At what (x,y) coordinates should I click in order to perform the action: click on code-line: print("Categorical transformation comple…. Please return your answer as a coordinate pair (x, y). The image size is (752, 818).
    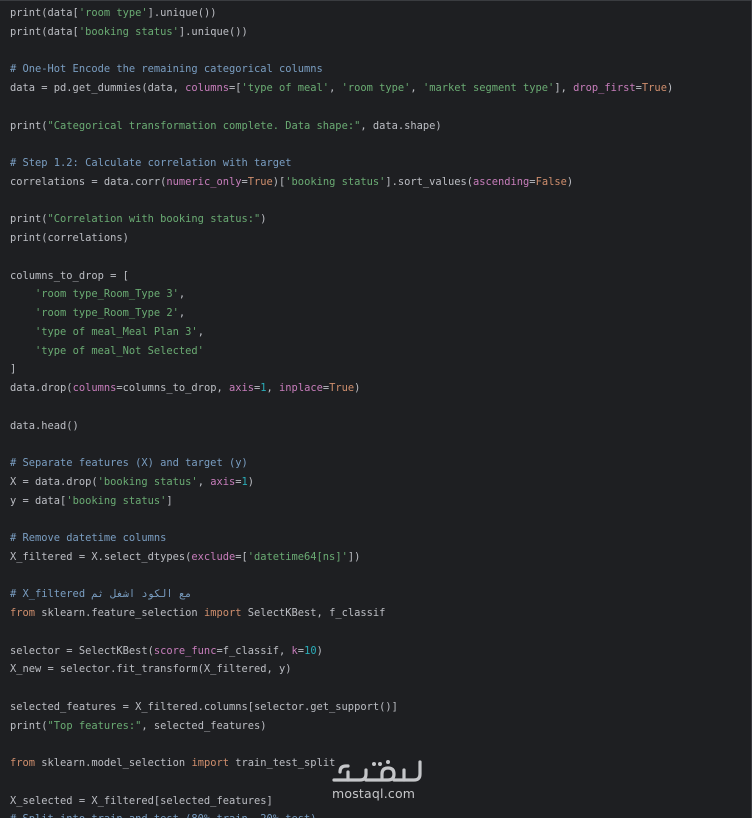
    Looking at the image, I should click on (341, 126).